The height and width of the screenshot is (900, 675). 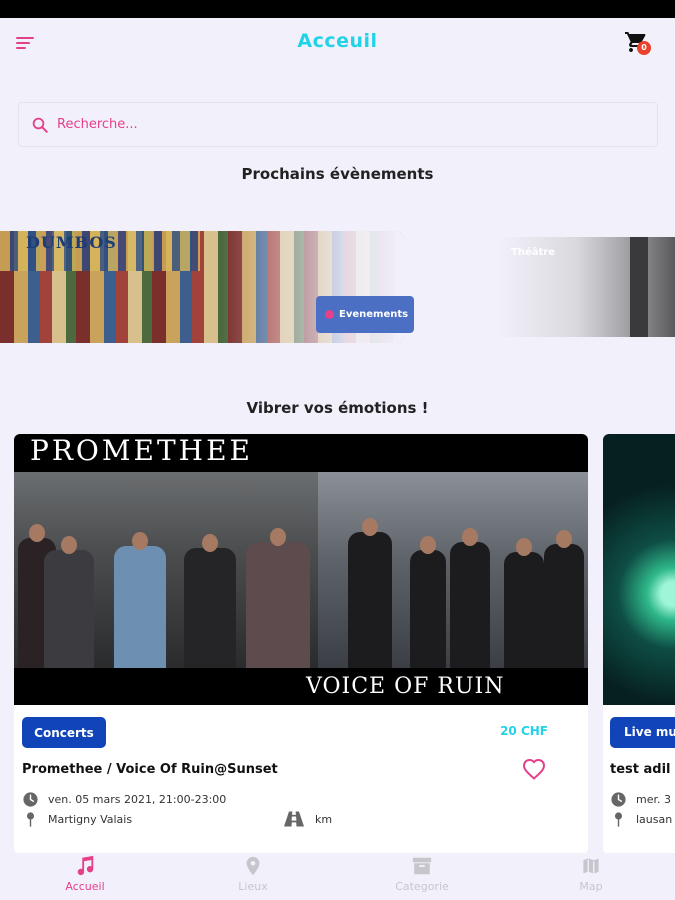 What do you see at coordinates (453, 570) in the screenshot?
I see `band-photo-right` at bounding box center [453, 570].